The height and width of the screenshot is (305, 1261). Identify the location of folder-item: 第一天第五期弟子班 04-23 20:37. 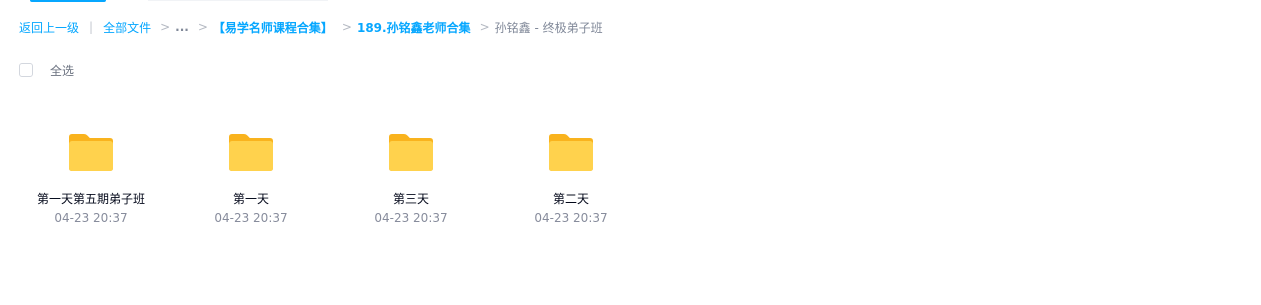
(91, 177).